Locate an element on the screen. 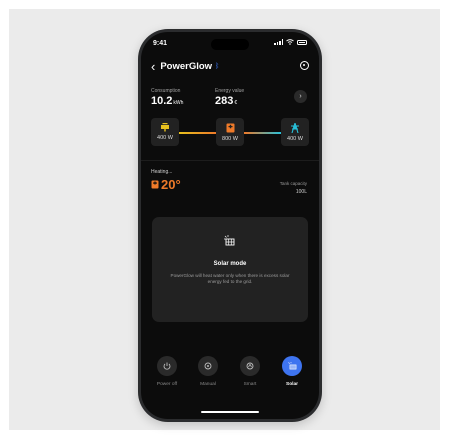 Image resolution: width=449 pixels, height=439 pixels. mode-card-title: Solar mode is located at coordinates (230, 264).